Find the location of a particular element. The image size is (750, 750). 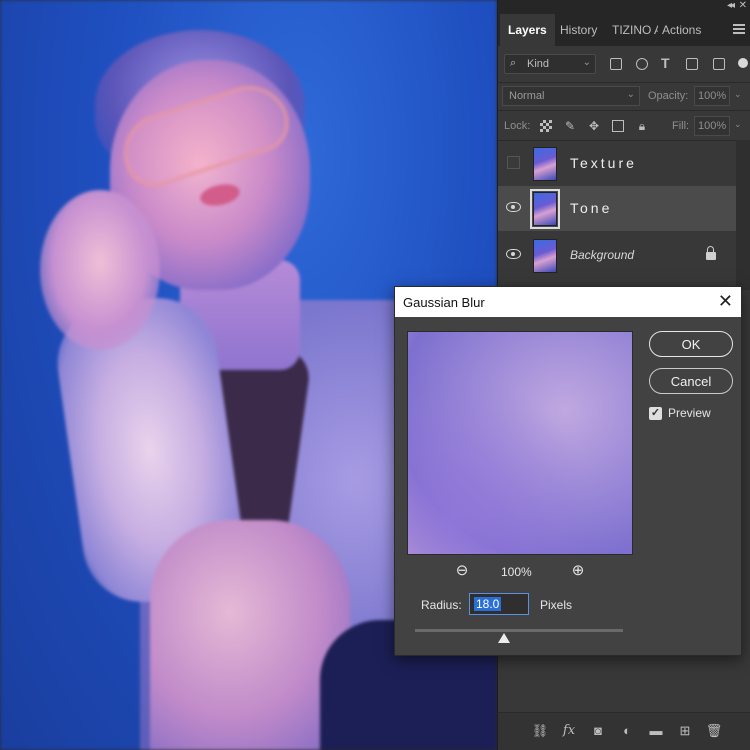

layers-scrollbar is located at coordinates (743, 215).